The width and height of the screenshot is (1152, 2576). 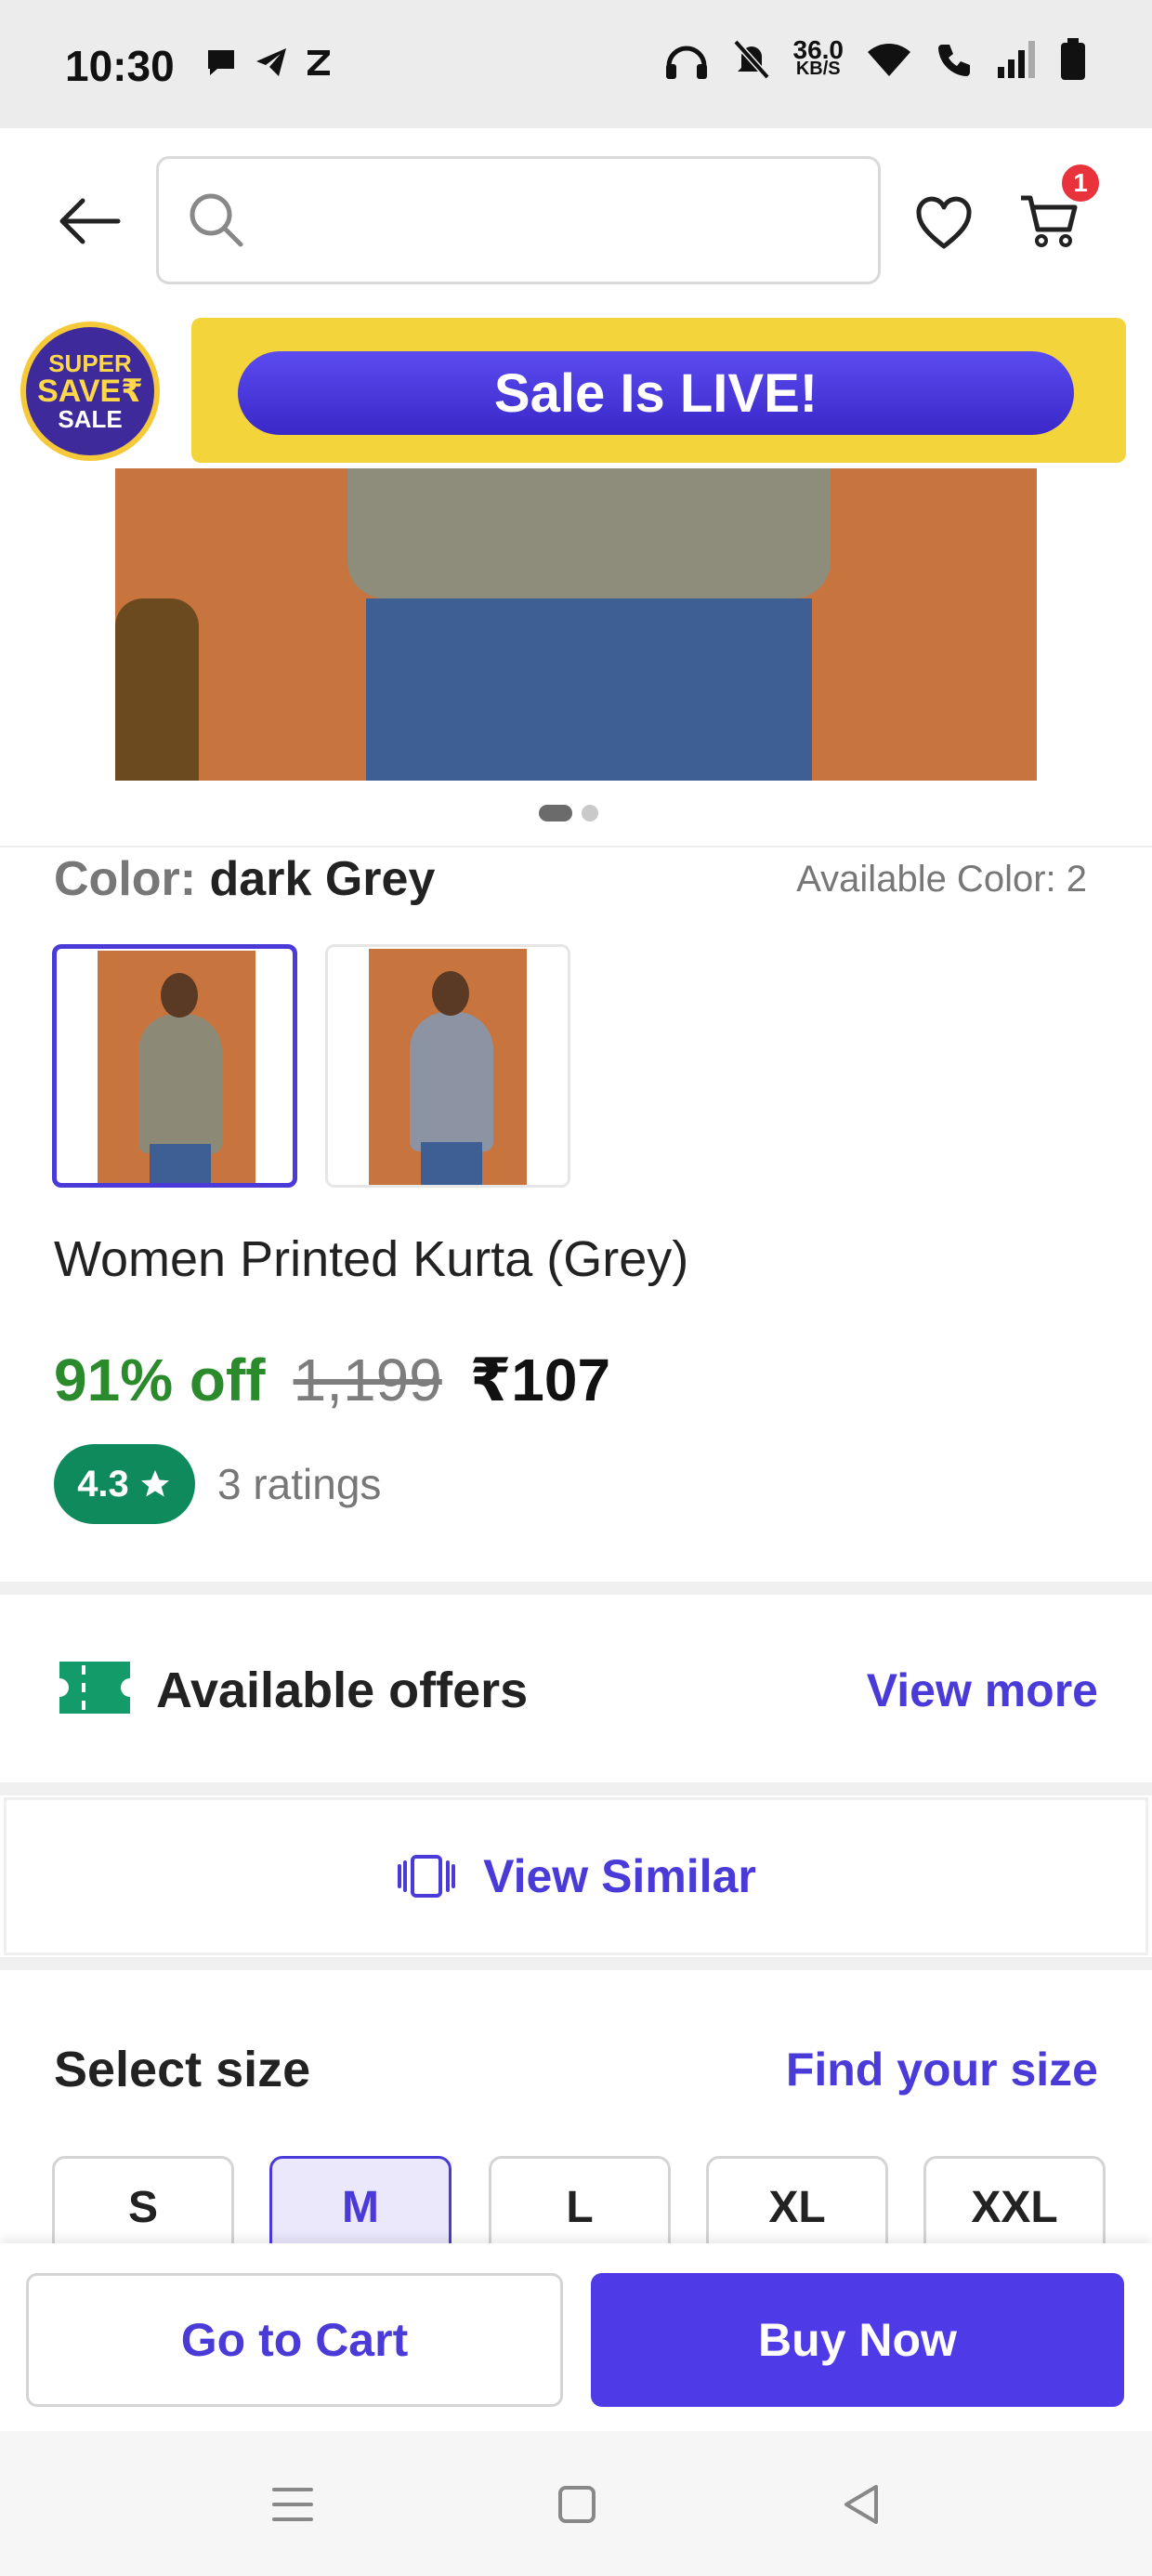 What do you see at coordinates (103, 1484) in the screenshot?
I see `rating-value: 4.3` at bounding box center [103, 1484].